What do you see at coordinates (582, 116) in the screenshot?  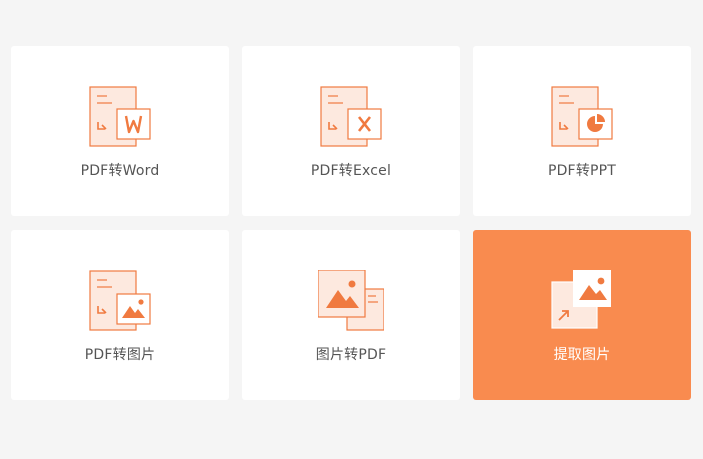 I see `pdf-to-ppt-icon` at bounding box center [582, 116].